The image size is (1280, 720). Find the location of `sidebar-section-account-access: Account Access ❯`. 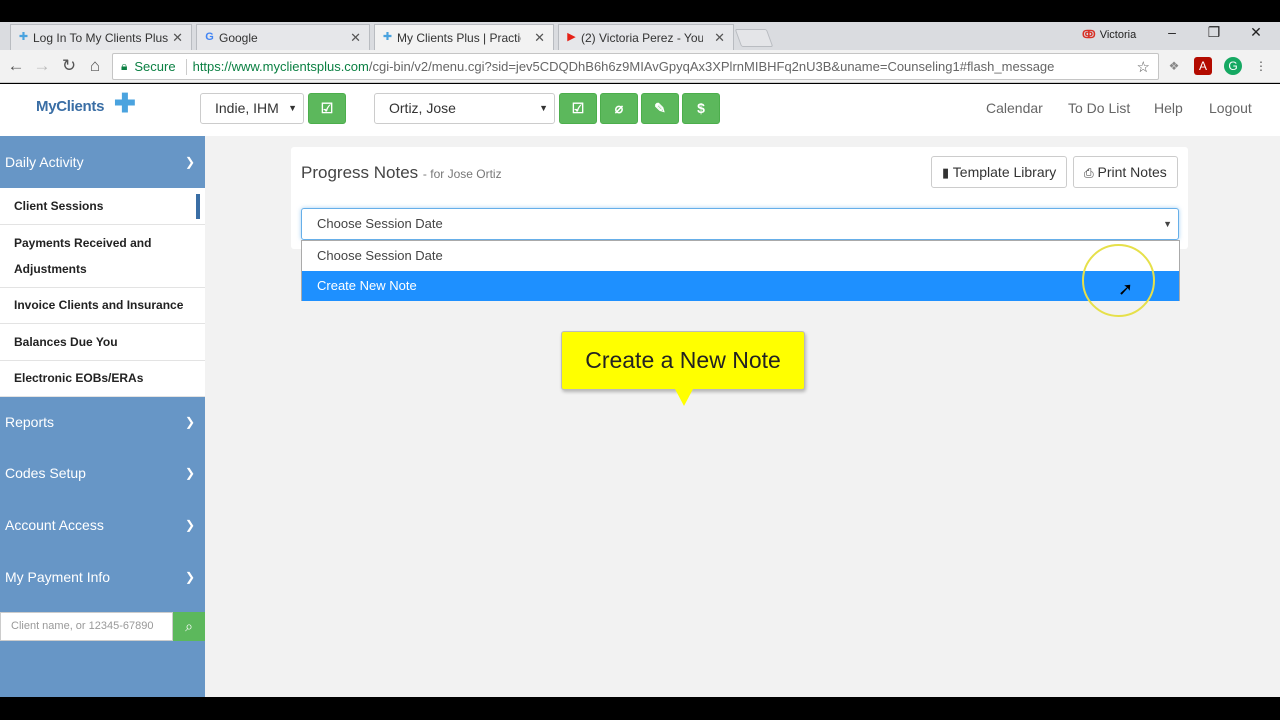

sidebar-section-account-access: Account Access ❯ is located at coordinates (102, 525).